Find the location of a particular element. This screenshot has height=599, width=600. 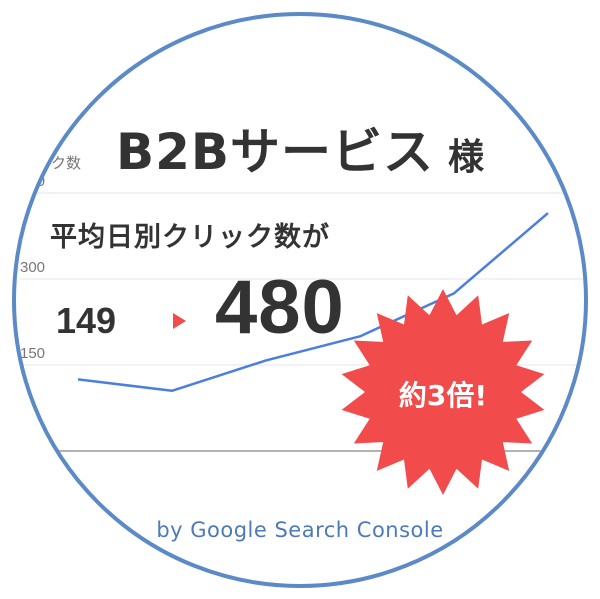

y-tick-label: 300 is located at coordinates (32, 267).